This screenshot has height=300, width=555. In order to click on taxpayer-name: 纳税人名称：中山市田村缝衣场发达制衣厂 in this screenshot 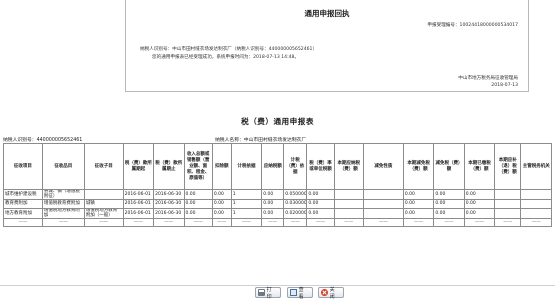, I will do `click(261, 140)`.